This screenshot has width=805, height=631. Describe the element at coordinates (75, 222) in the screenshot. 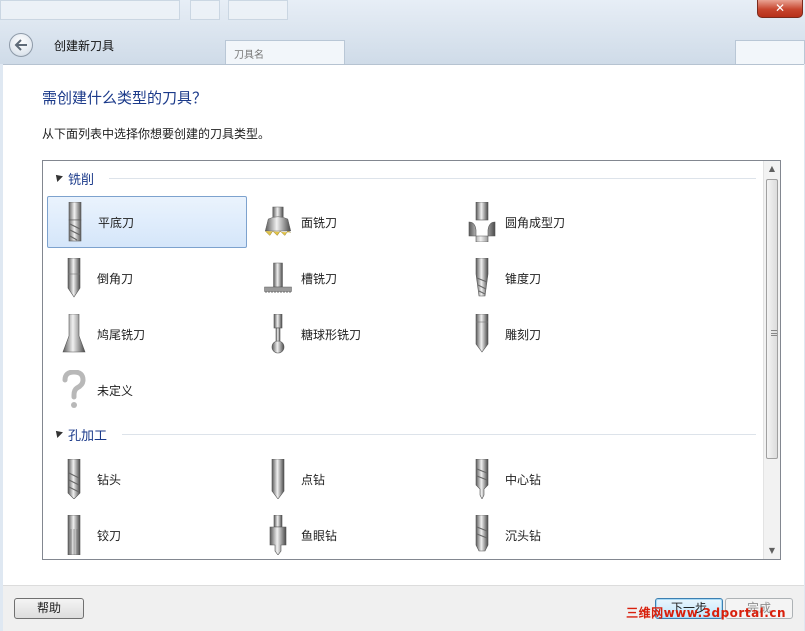

I see `flat-end-mill-icon` at that location.